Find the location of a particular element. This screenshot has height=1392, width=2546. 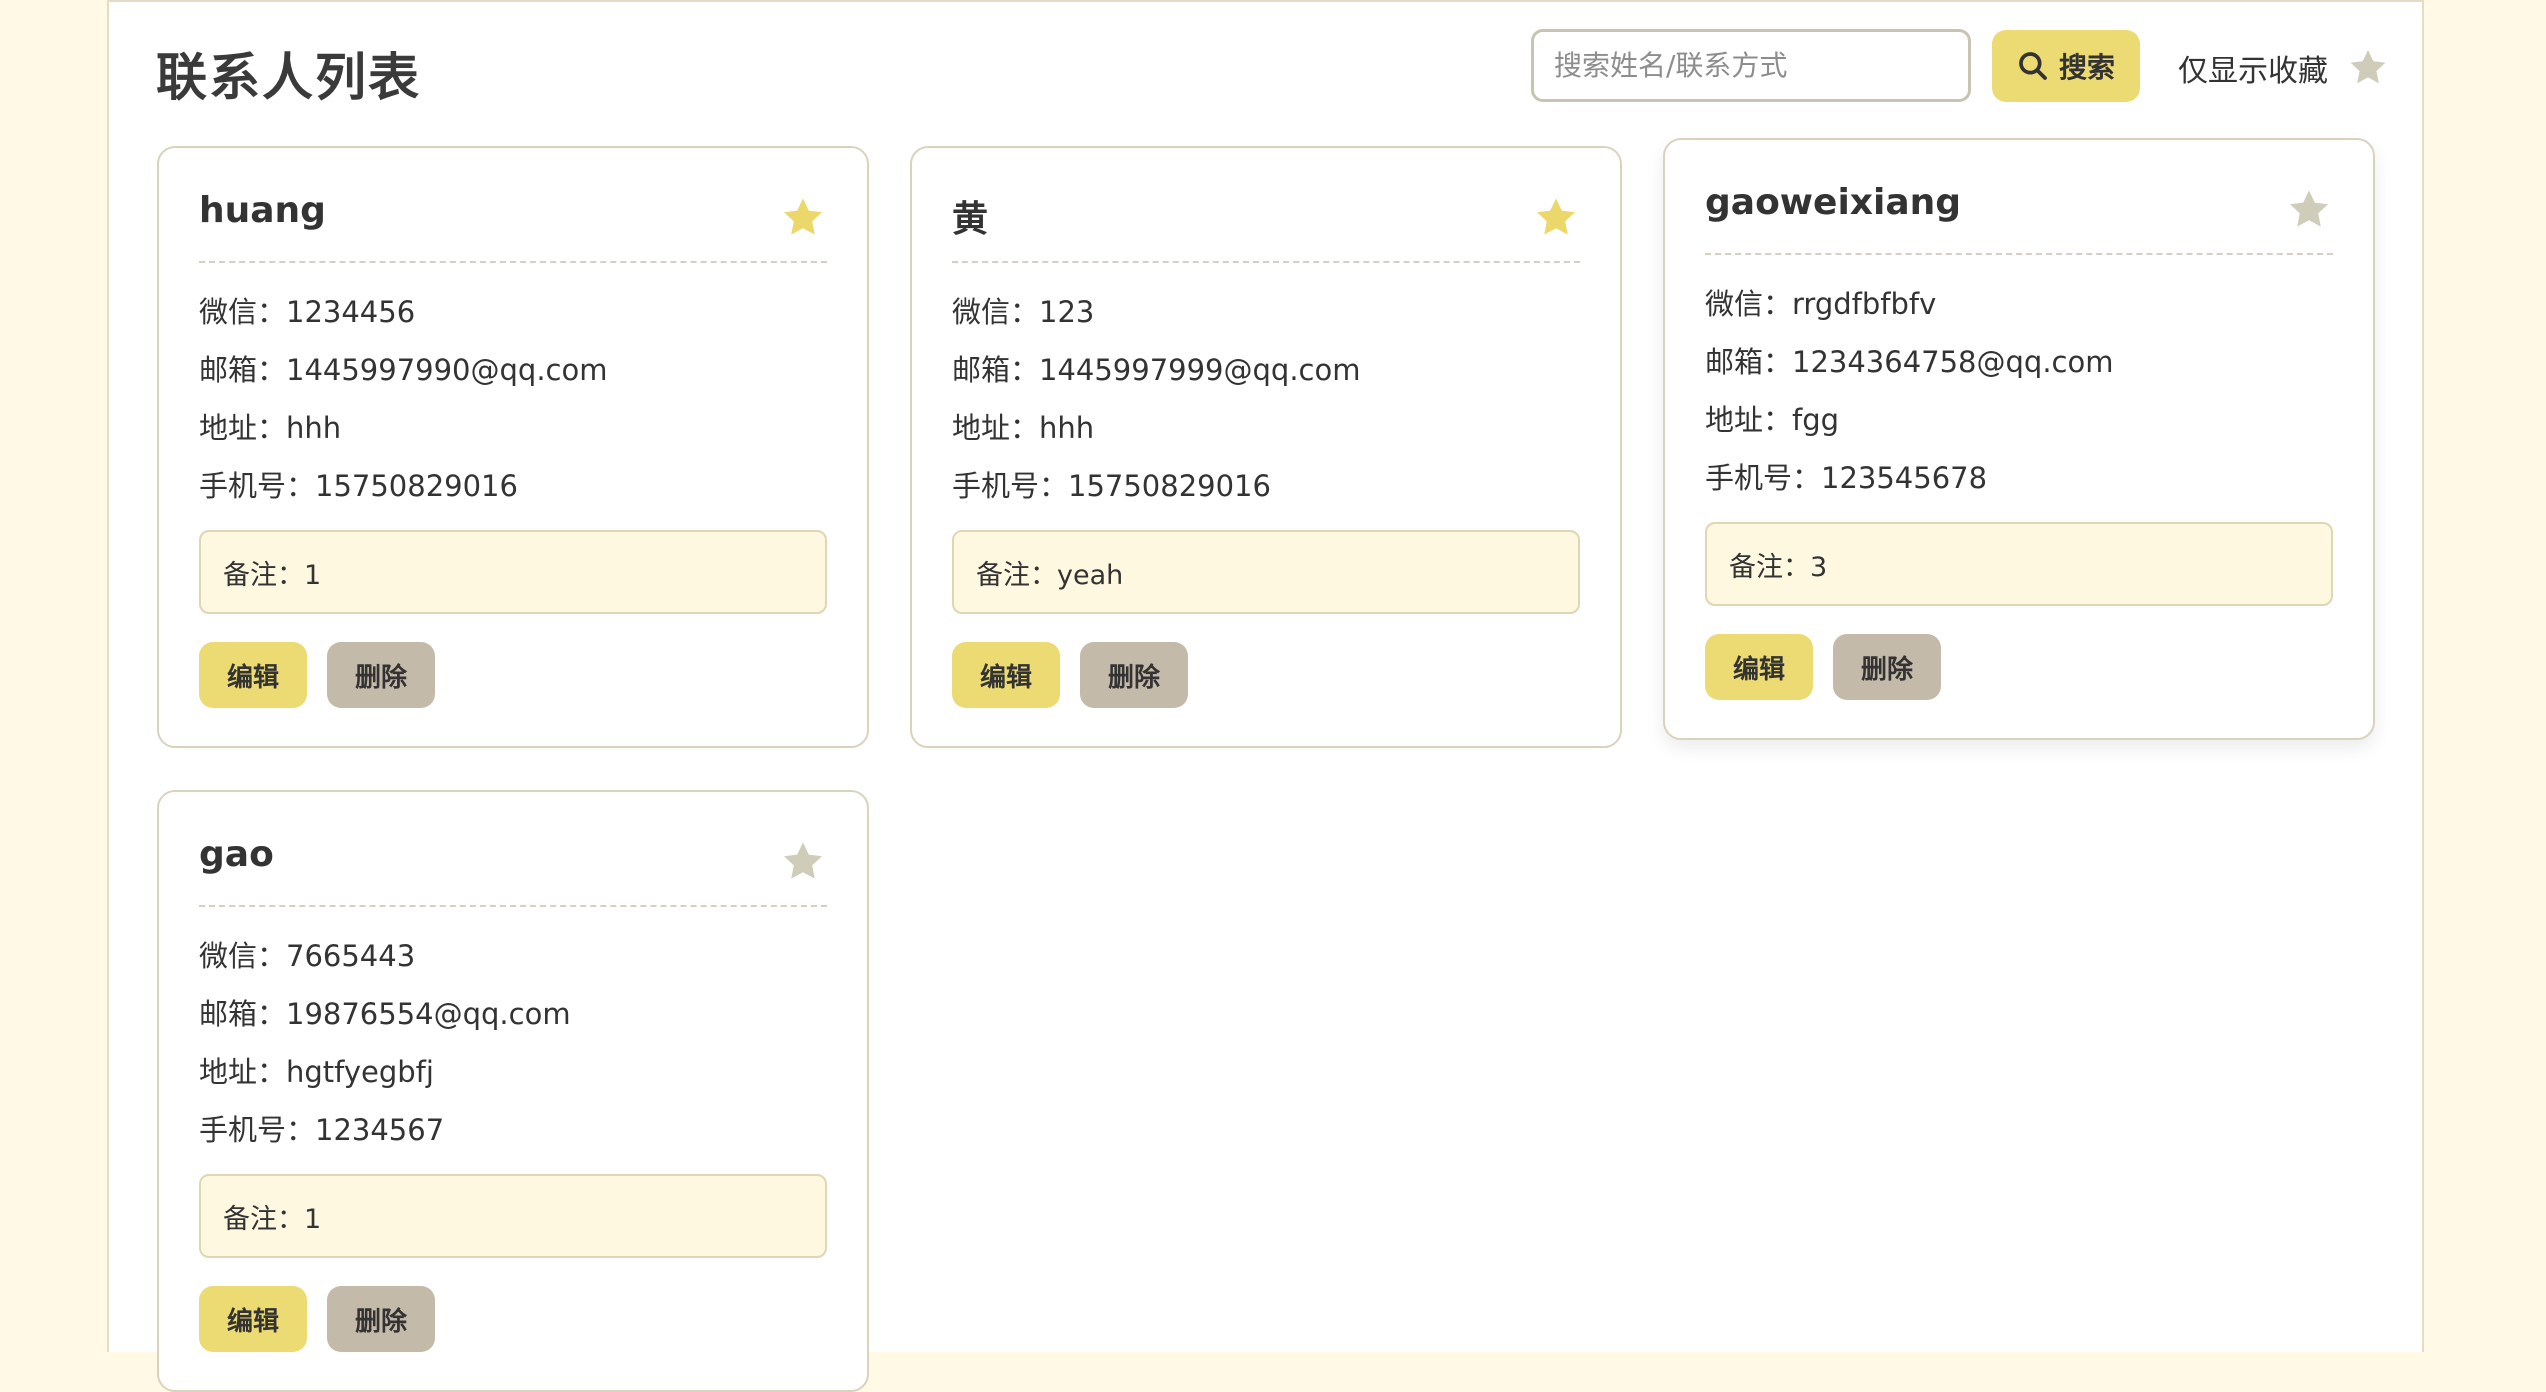

search-icon is located at coordinates (2033, 66).